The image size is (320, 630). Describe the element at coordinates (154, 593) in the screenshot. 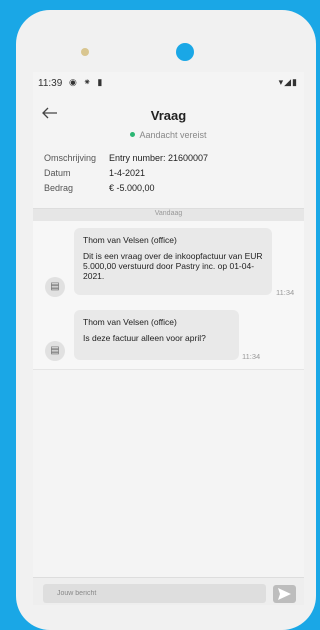

I see `message-input` at that location.